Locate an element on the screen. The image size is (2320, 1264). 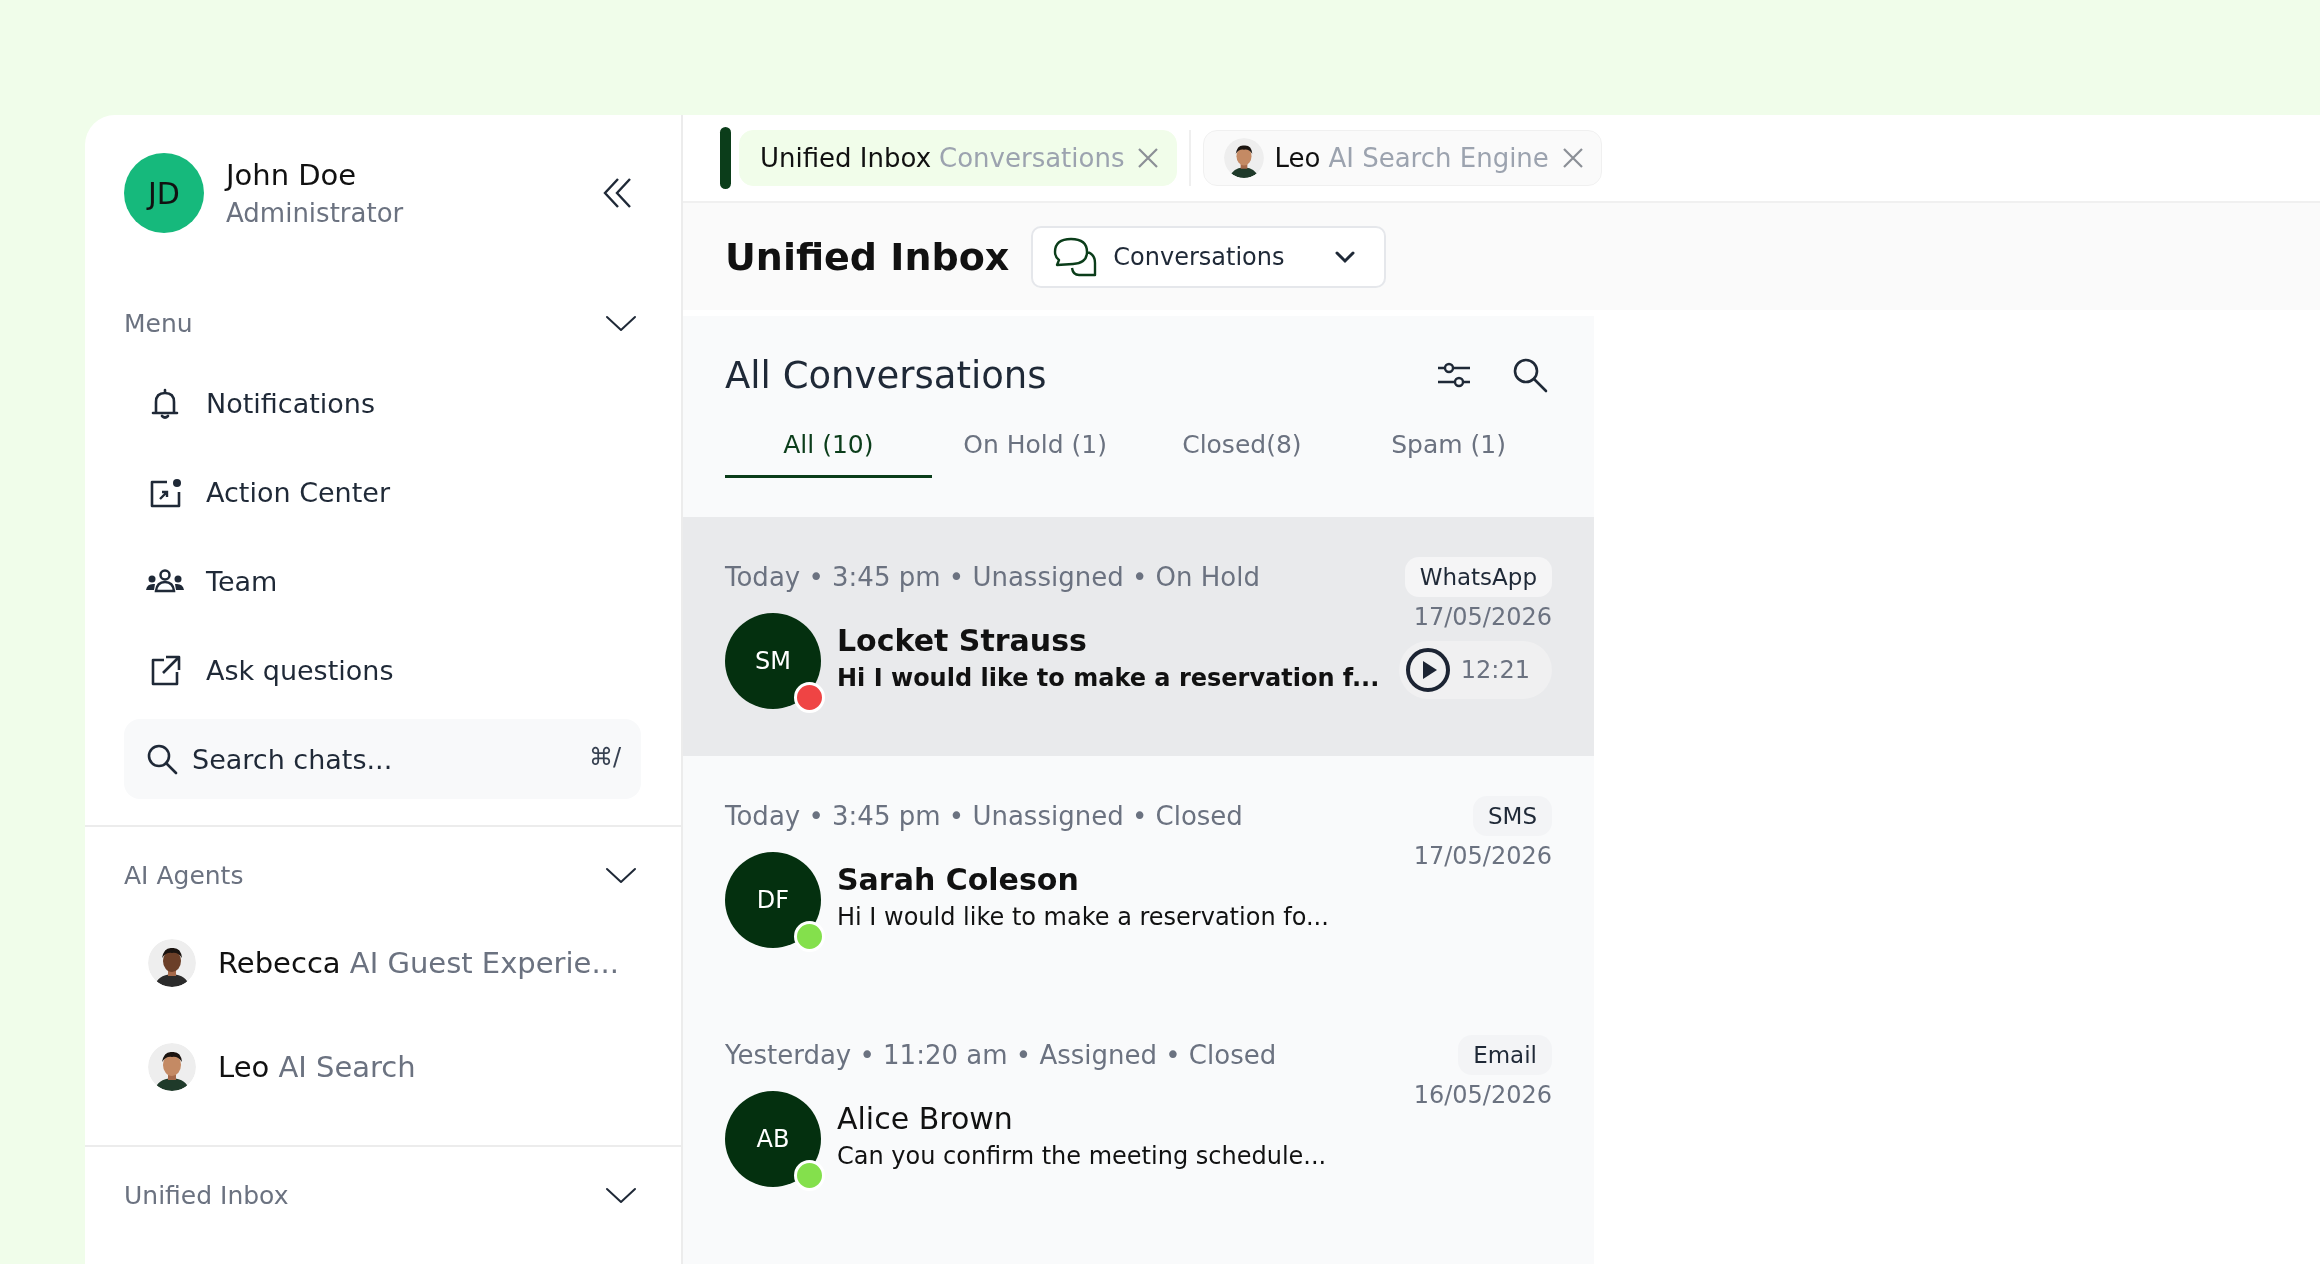
menu-item: Ask questions is located at coordinates (382, 670).